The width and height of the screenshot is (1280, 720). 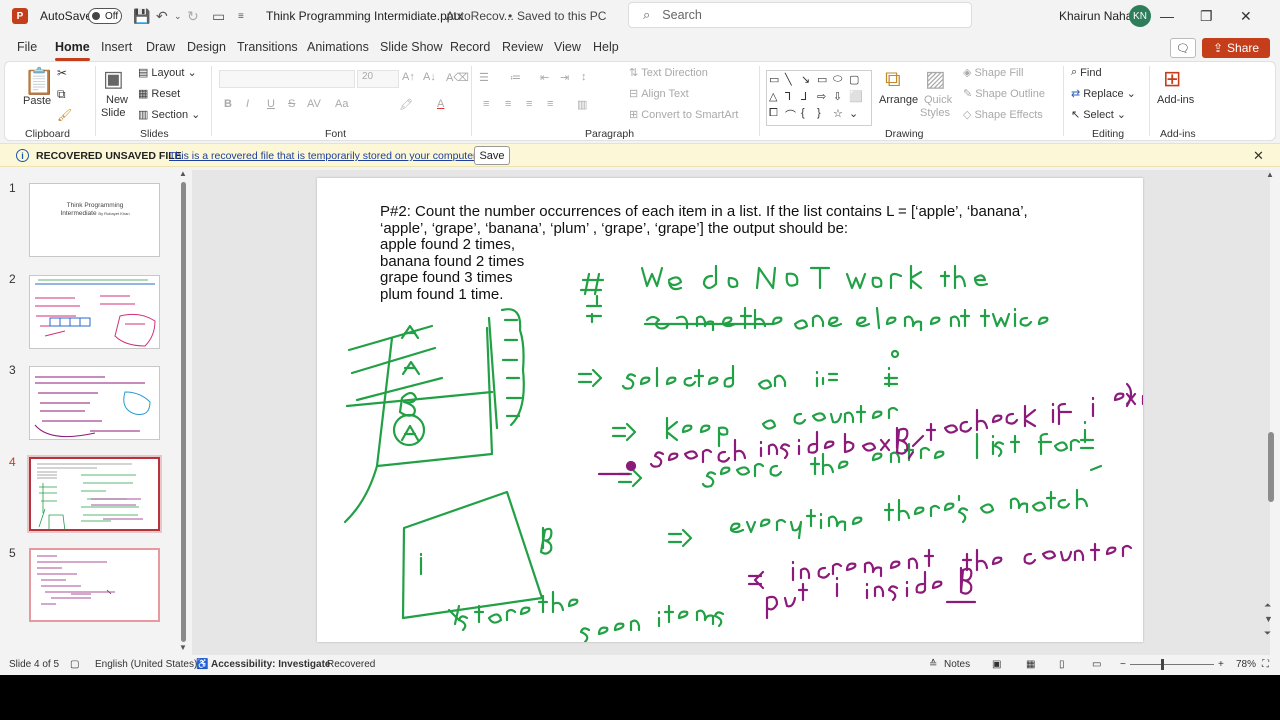 I want to click on underline-button: U, so click(x=271, y=104).